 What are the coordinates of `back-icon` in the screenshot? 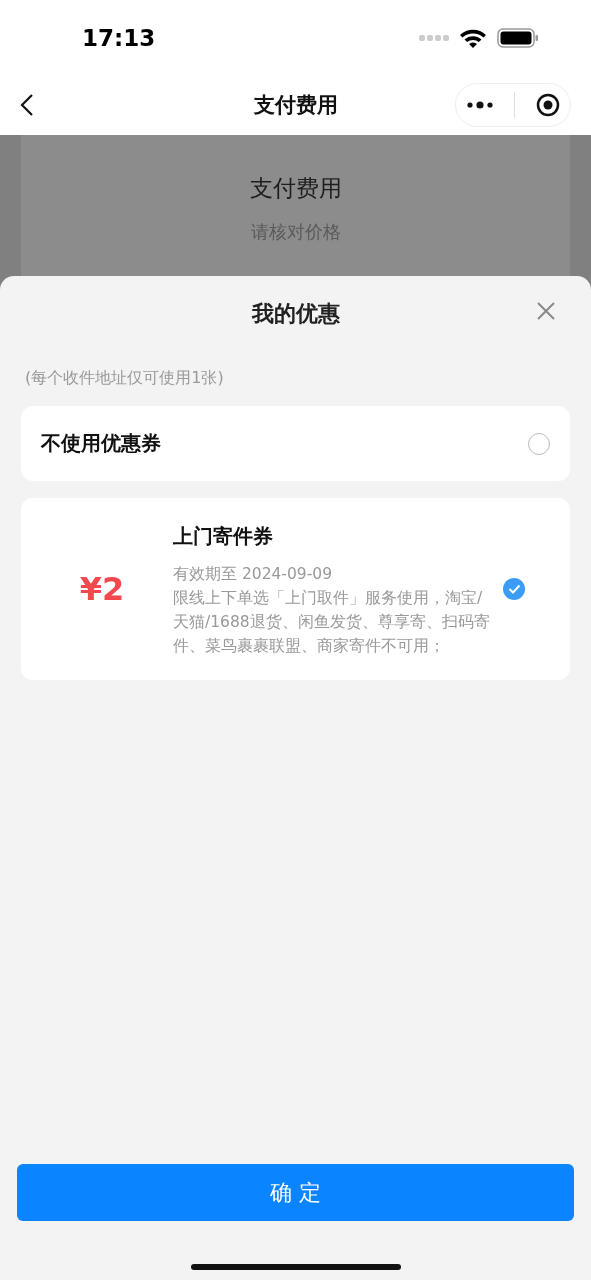 It's located at (27, 105).